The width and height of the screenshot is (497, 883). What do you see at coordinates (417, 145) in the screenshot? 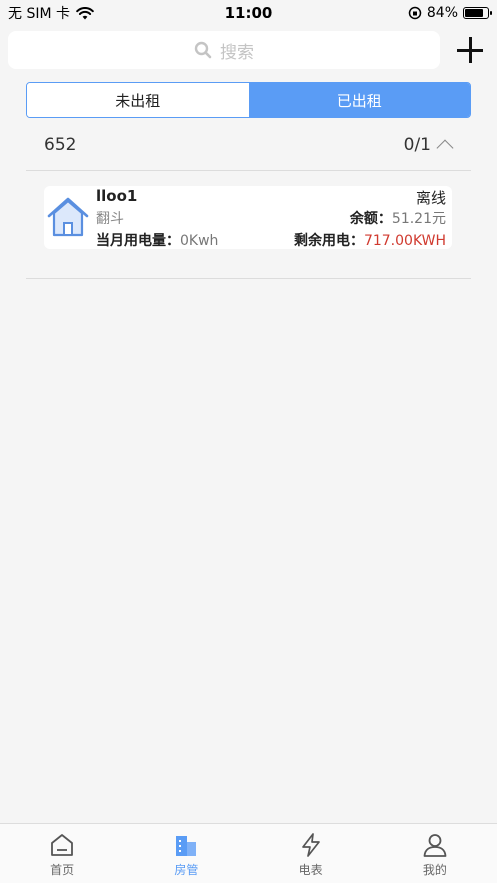
I see `group-count: 0/1` at bounding box center [417, 145].